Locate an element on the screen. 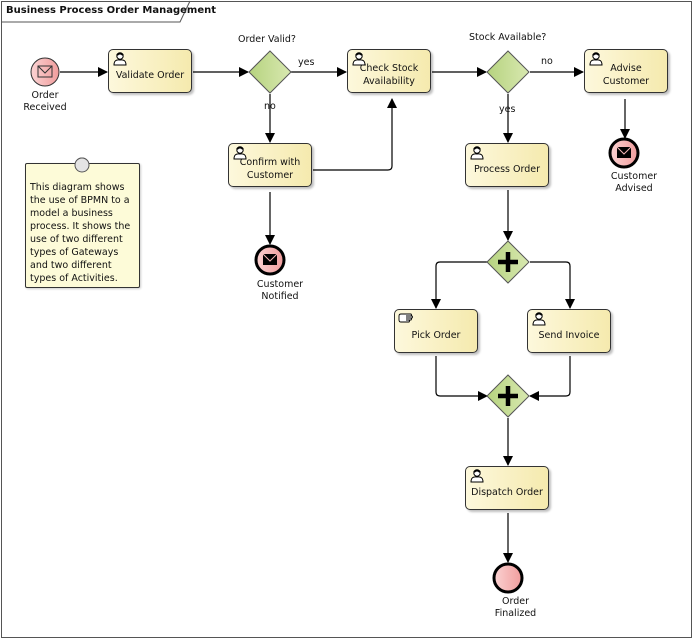  task-dispatch-order: Dispatch Order is located at coordinates (507, 488).